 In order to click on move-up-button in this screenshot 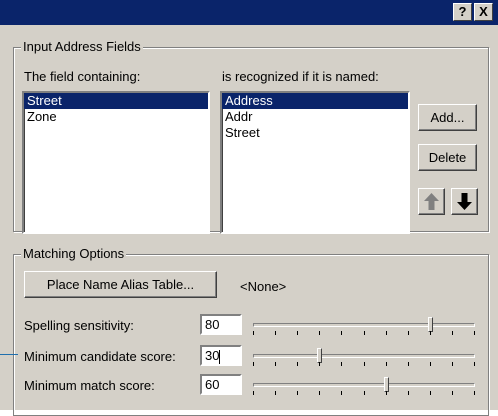, I will do `click(431, 201)`.